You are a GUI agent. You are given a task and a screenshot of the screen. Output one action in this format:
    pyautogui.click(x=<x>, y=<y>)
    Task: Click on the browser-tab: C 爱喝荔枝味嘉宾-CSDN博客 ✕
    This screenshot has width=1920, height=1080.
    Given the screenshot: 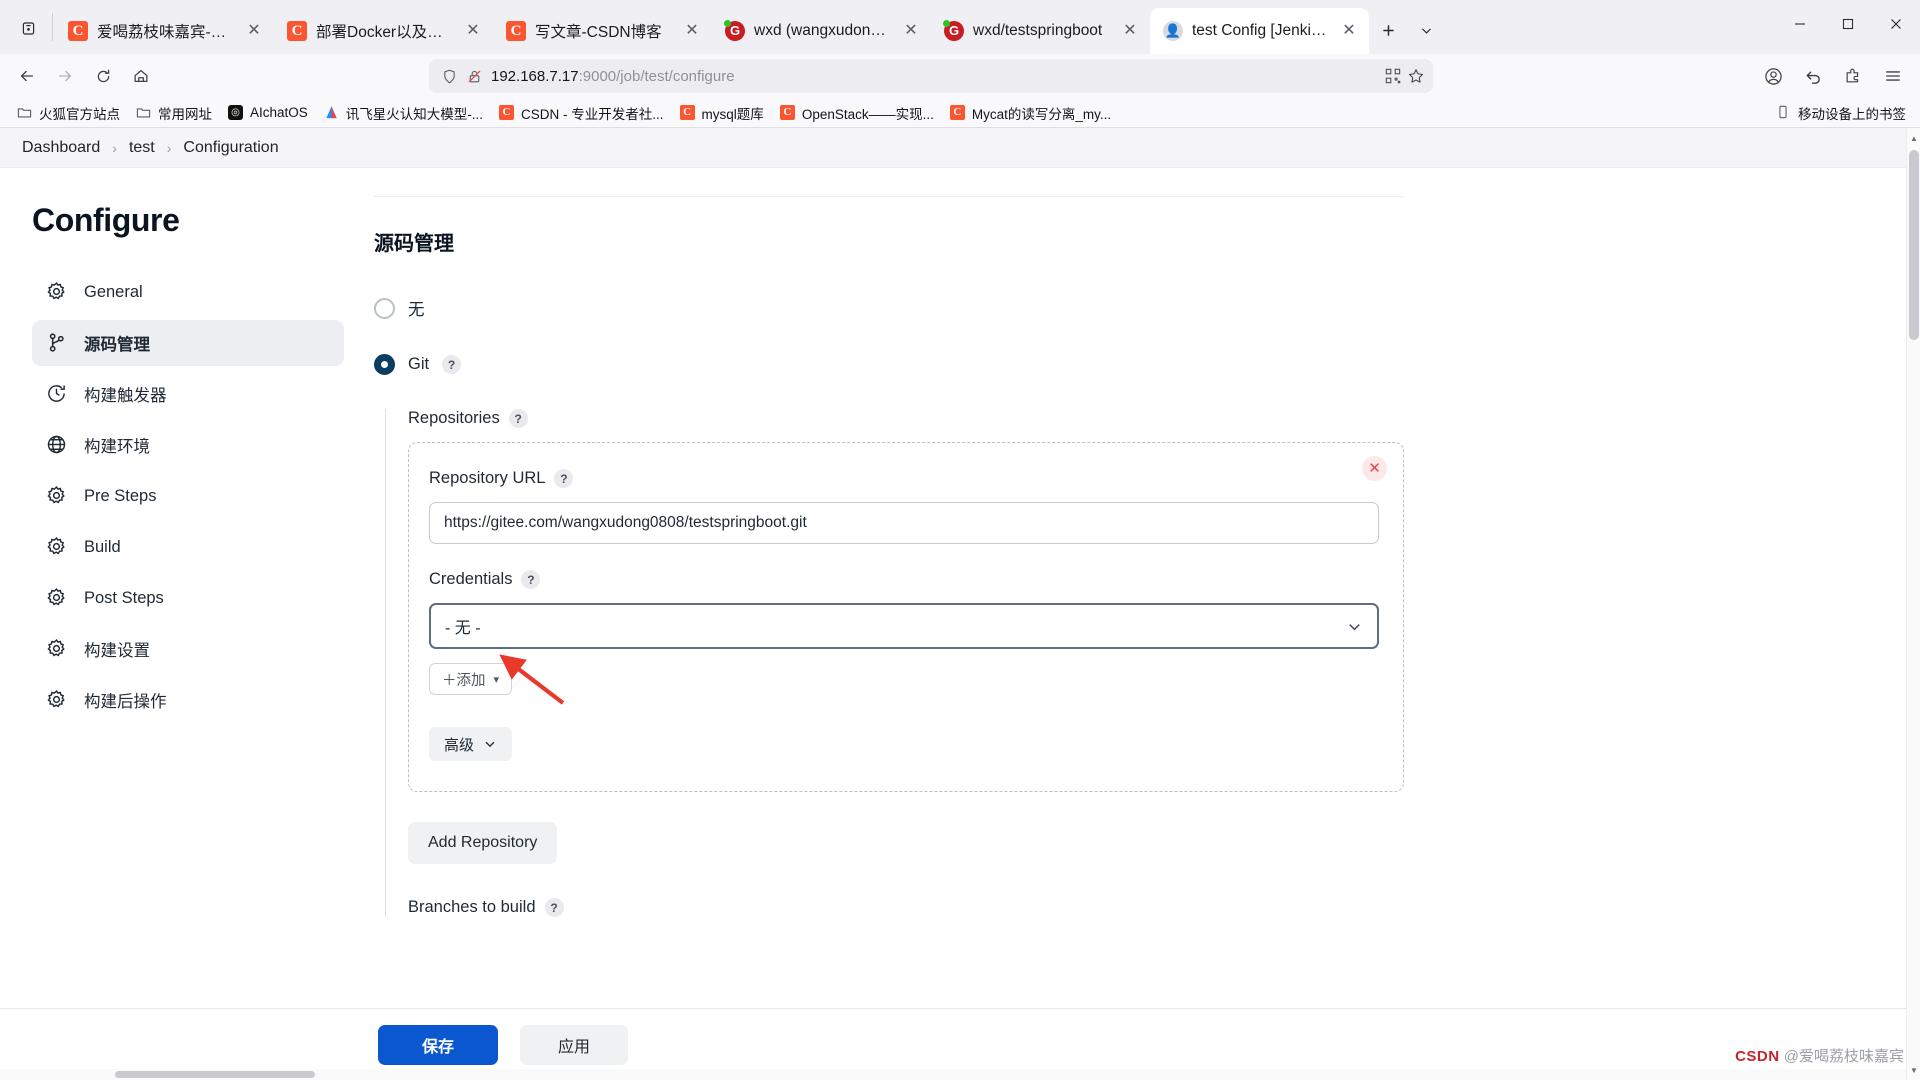 What is the action you would take?
    pyautogui.click(x=164, y=31)
    